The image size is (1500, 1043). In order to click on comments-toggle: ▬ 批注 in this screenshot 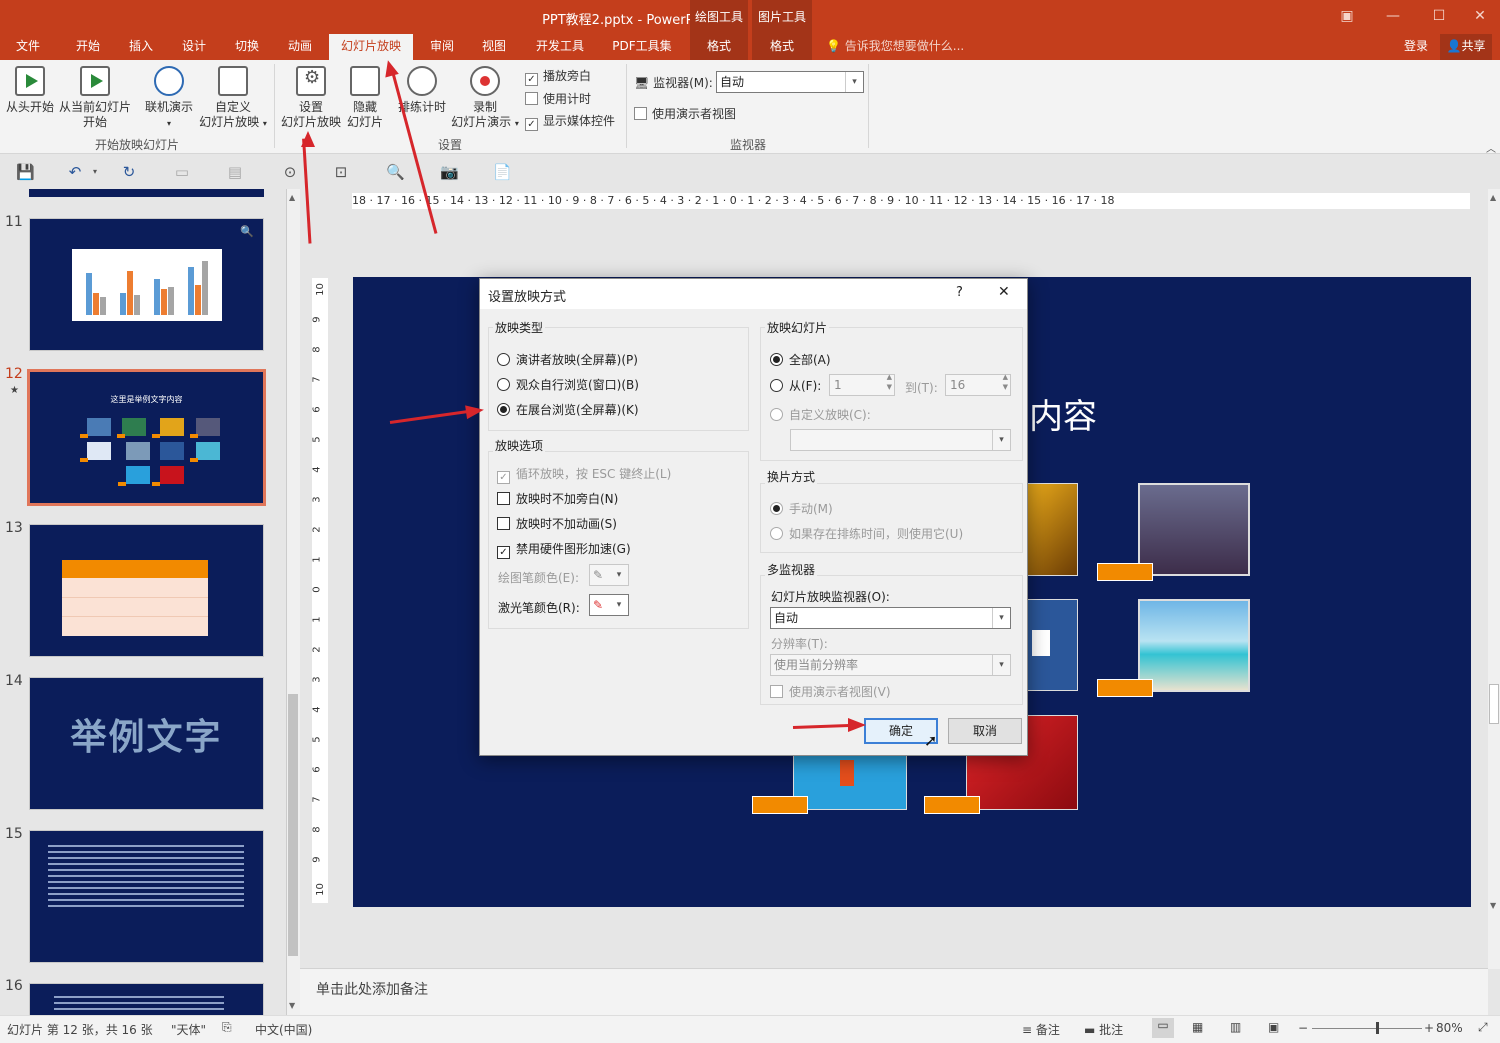, I will do `click(1103, 1029)`.